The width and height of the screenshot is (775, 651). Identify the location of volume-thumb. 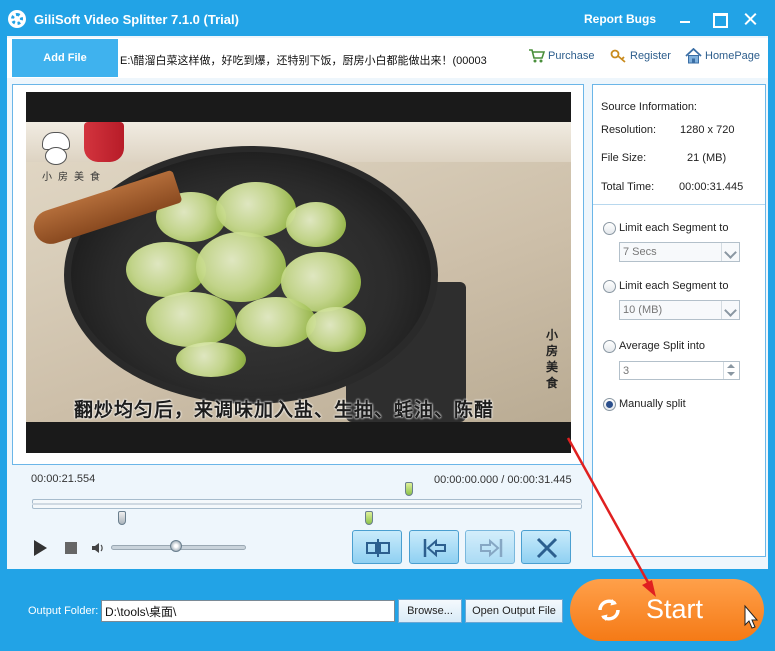
(175, 546).